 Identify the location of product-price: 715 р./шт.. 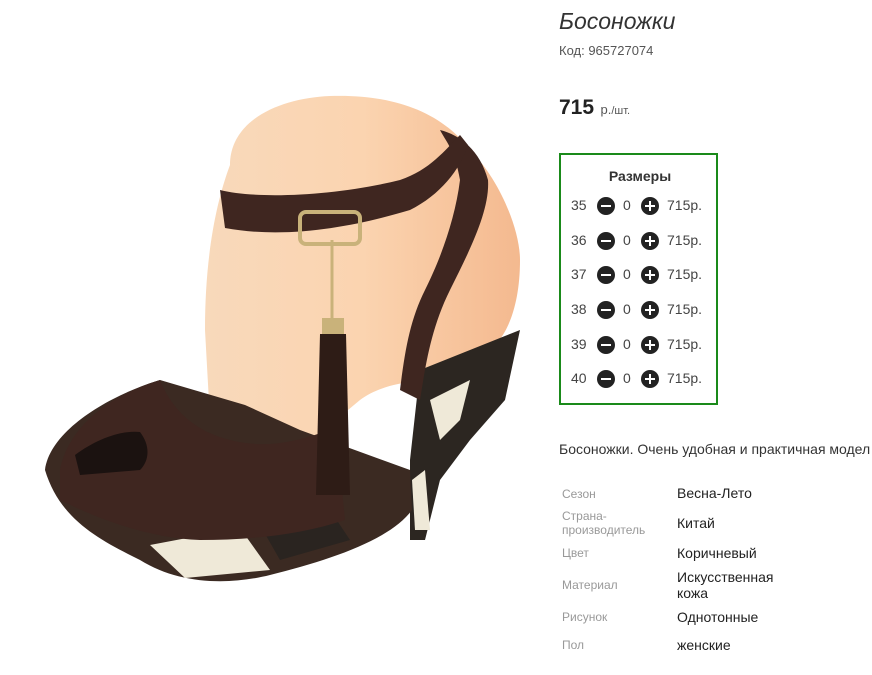
(594, 108).